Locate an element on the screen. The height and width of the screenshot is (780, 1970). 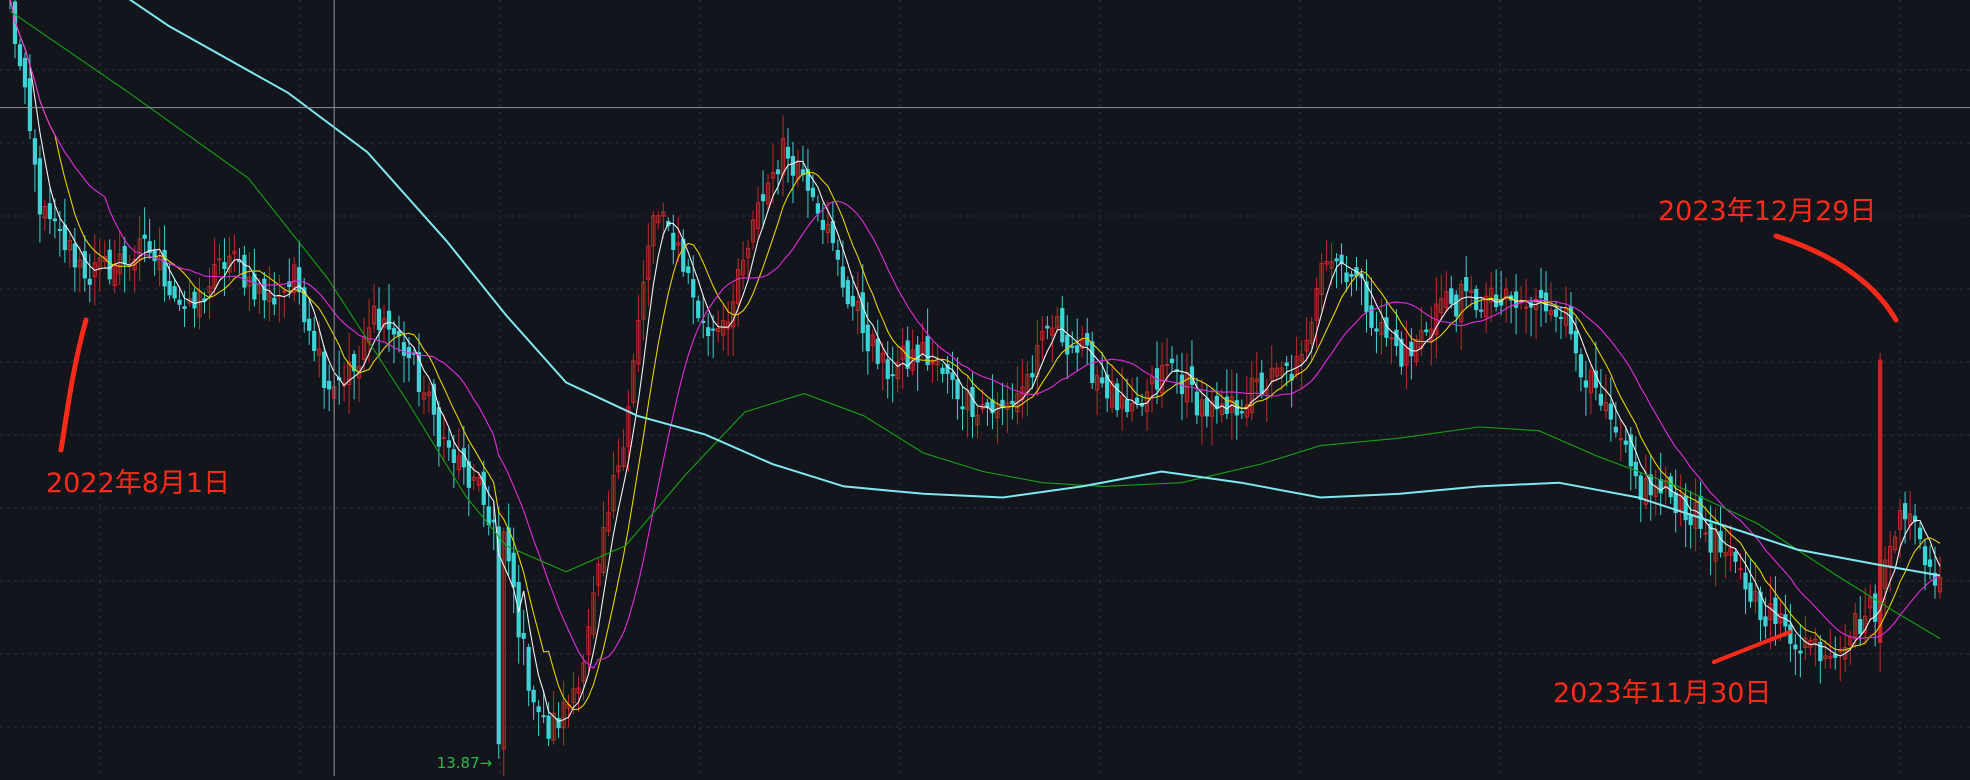
annotation-label-nov-2023: 2023年11月30日 is located at coordinates (1662, 693).